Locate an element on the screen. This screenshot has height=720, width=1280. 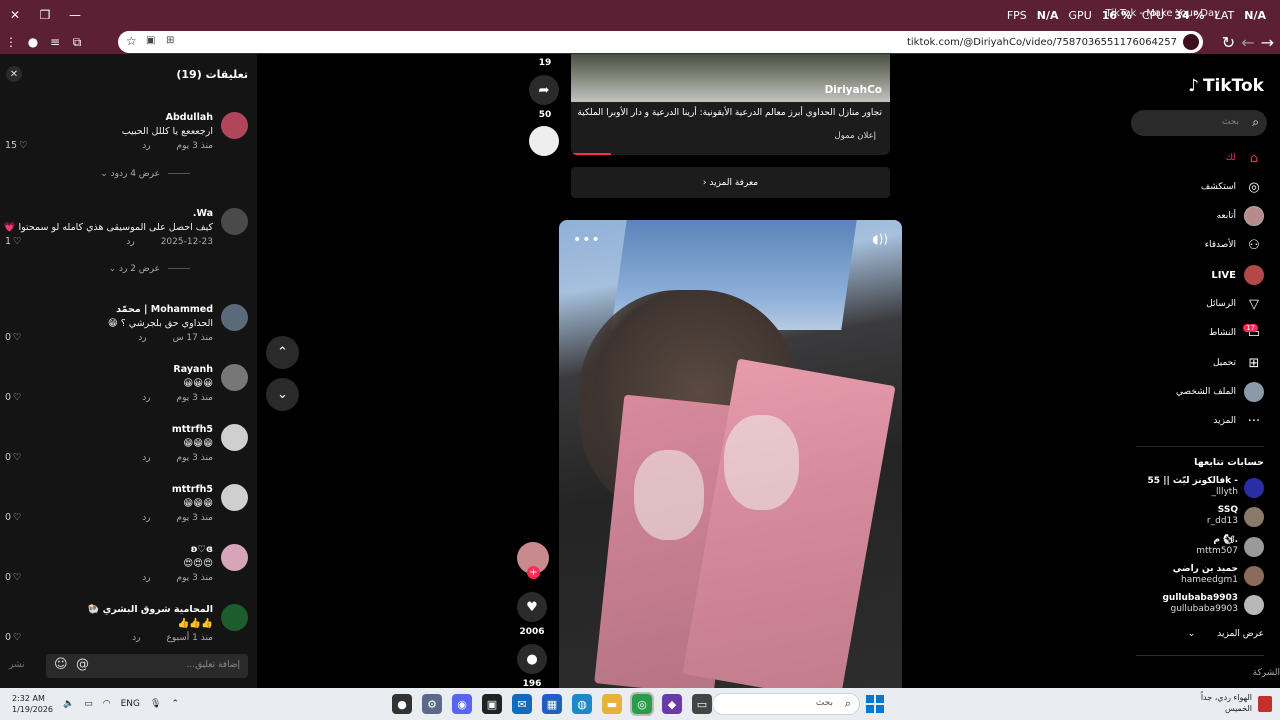
reading-mode-icon: ▣ is located at coordinates (150, 40).